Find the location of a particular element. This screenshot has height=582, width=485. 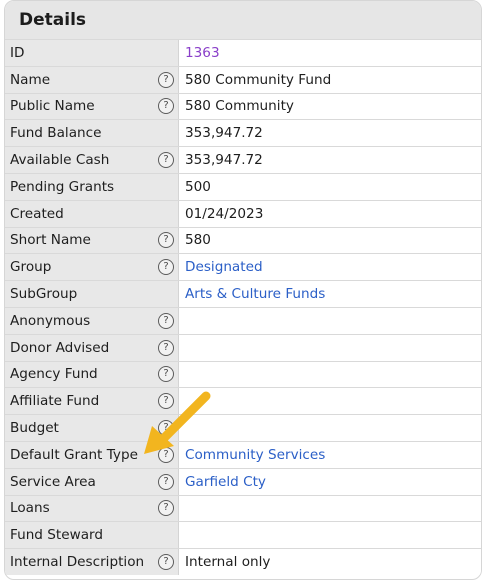

field-label-cell: Fund Balance is located at coordinates (92, 133).